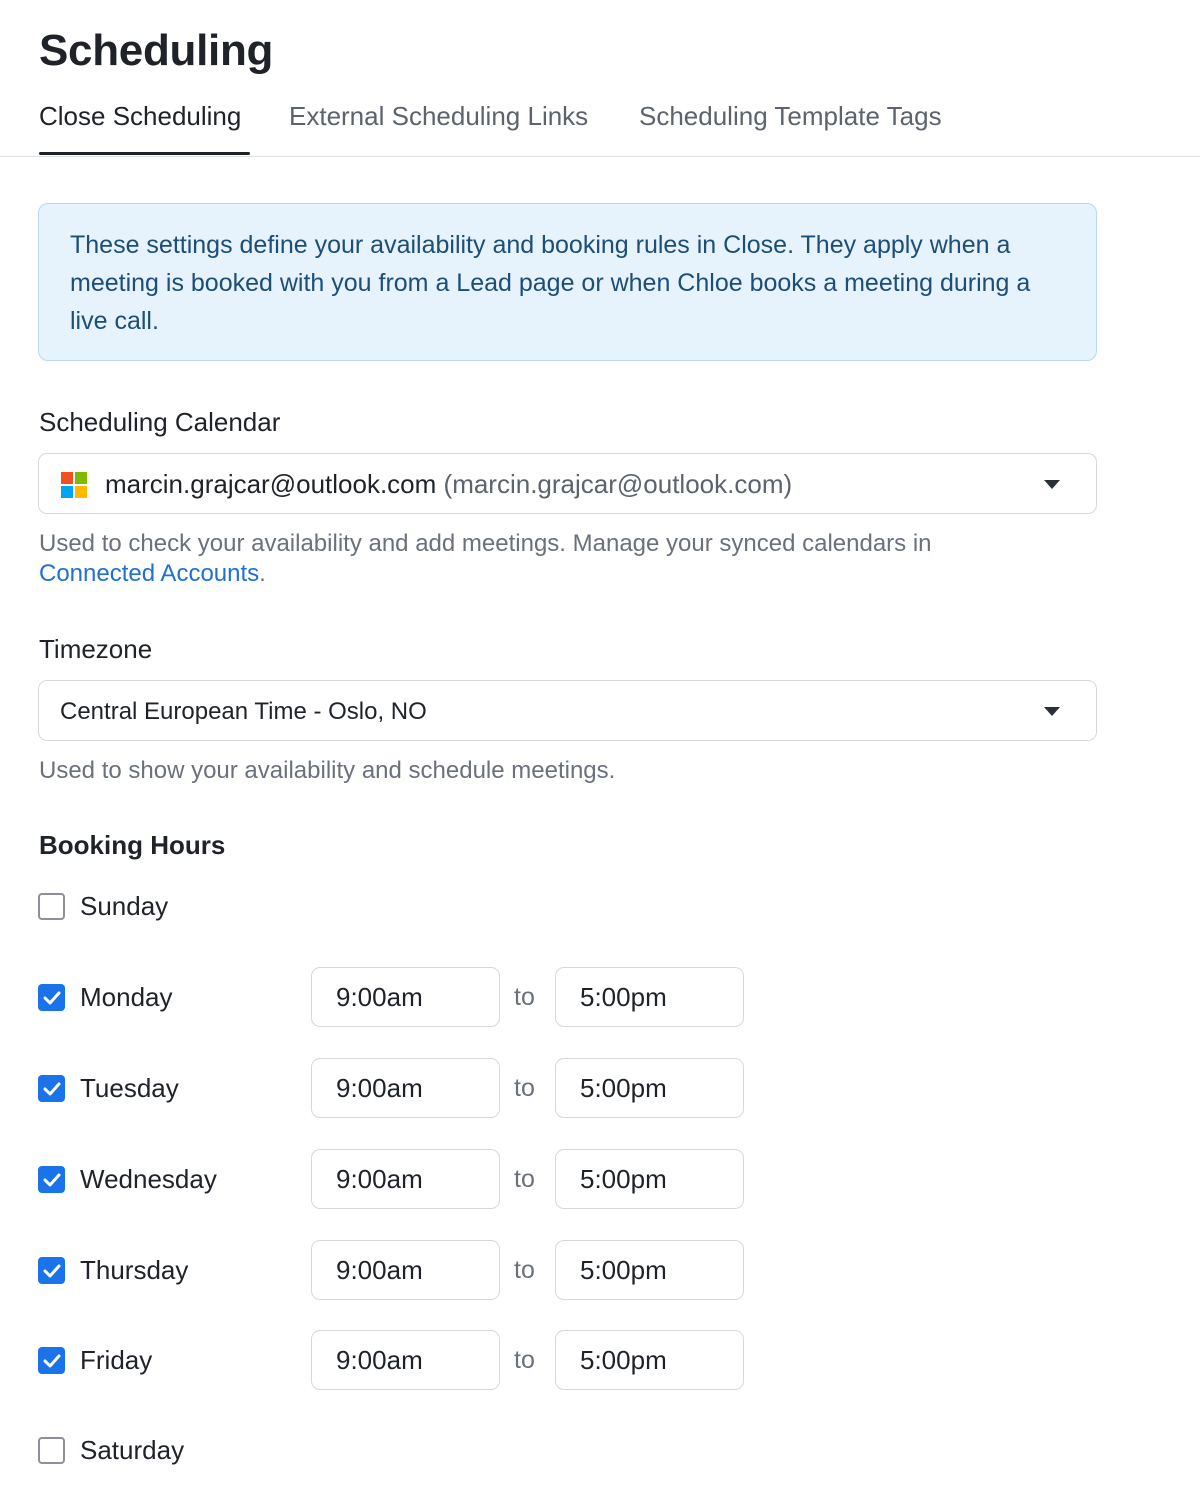  I want to click on tuesday-start-time-input, so click(405, 1088).